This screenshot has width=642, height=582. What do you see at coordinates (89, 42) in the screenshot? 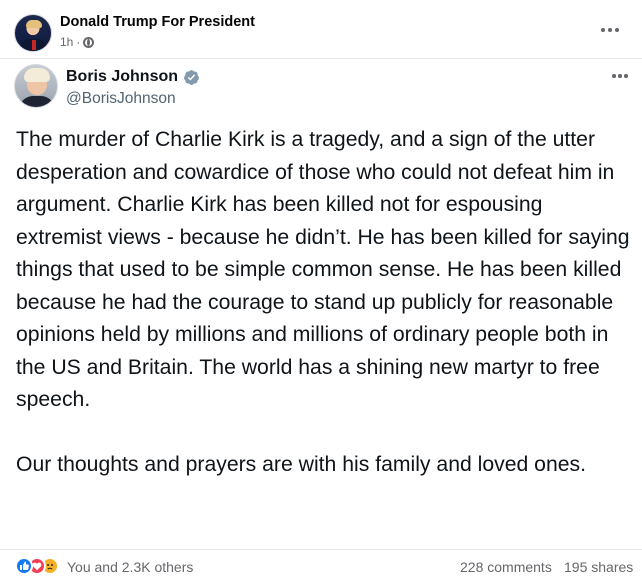
I see `globe-icon` at bounding box center [89, 42].